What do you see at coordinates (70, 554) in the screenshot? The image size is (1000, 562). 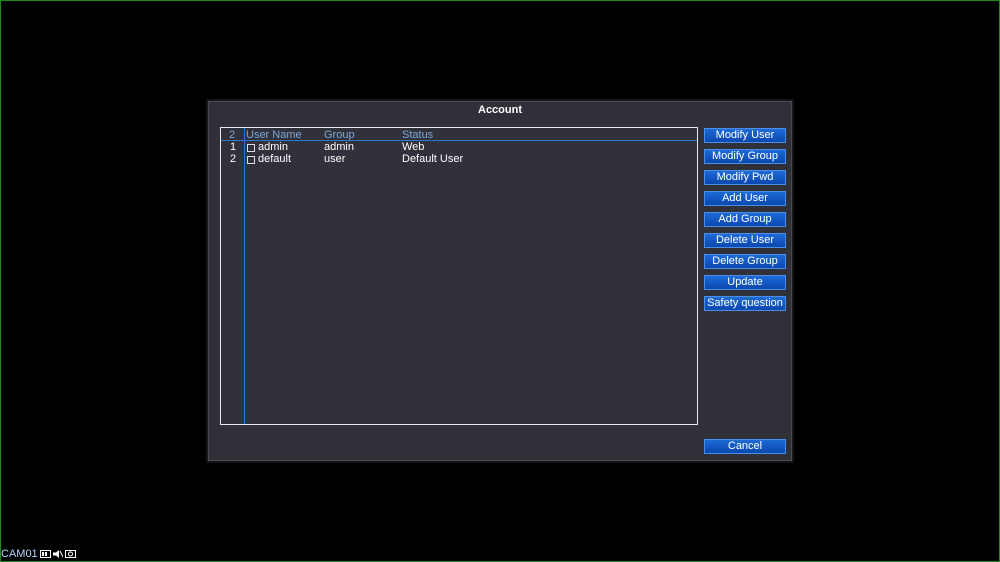 I see `camera-icon` at bounding box center [70, 554].